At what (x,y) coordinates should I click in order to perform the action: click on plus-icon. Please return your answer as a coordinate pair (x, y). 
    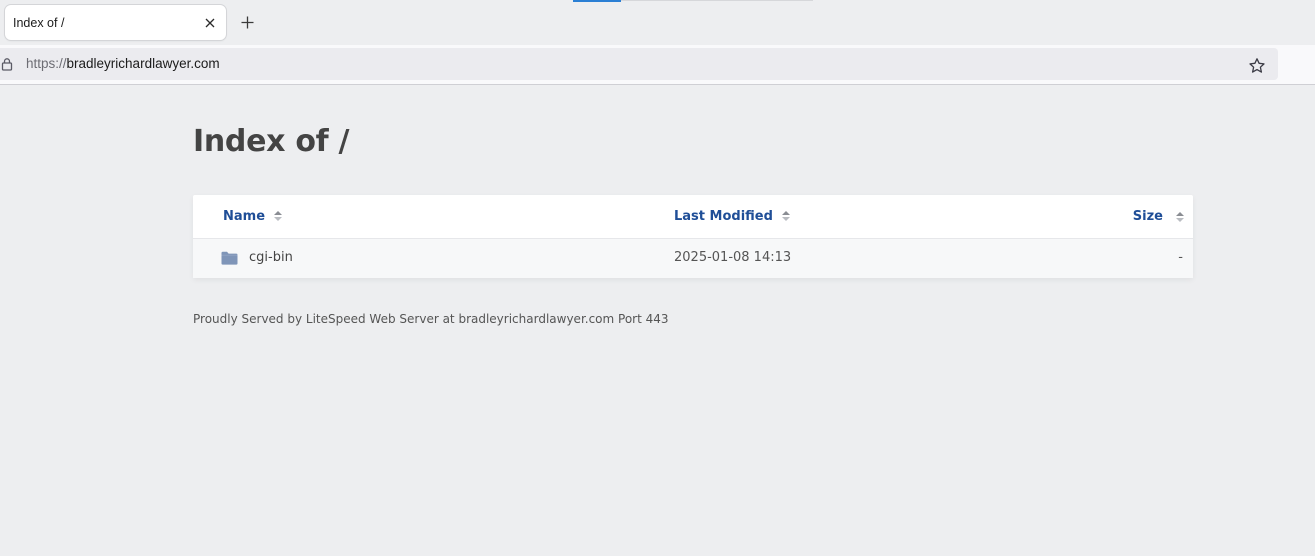
    Looking at the image, I should click on (247, 22).